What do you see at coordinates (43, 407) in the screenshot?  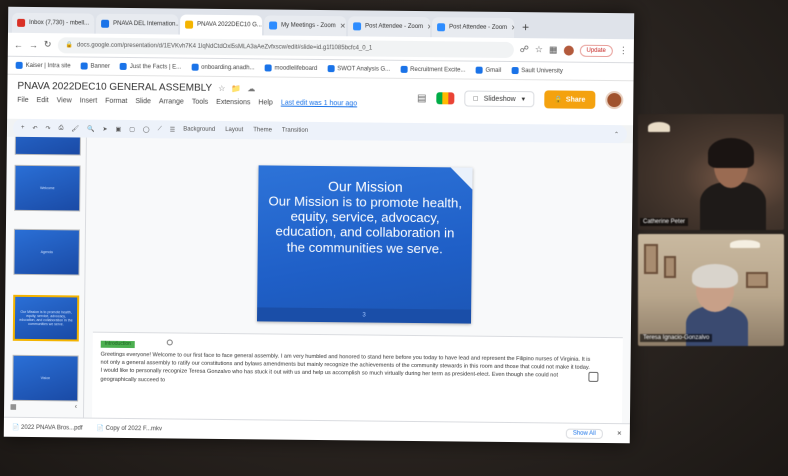 I see `filmstrip-controls: ▦ ‹` at bounding box center [43, 407].